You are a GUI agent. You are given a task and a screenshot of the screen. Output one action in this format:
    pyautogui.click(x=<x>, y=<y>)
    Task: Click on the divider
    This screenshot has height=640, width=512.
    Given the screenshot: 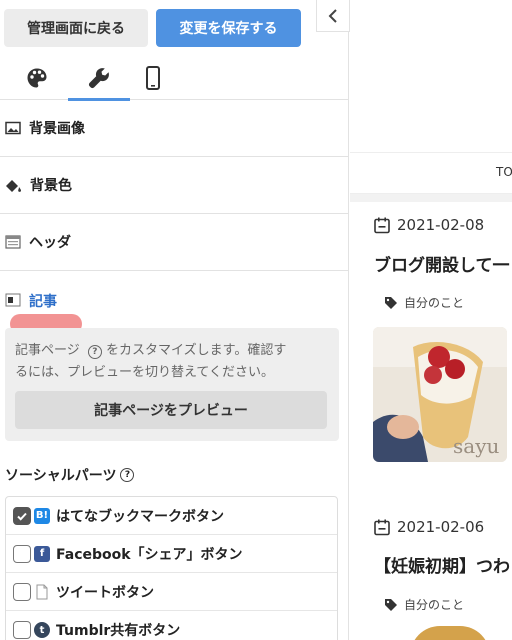 What is the action you would take?
    pyautogui.click(x=431, y=198)
    